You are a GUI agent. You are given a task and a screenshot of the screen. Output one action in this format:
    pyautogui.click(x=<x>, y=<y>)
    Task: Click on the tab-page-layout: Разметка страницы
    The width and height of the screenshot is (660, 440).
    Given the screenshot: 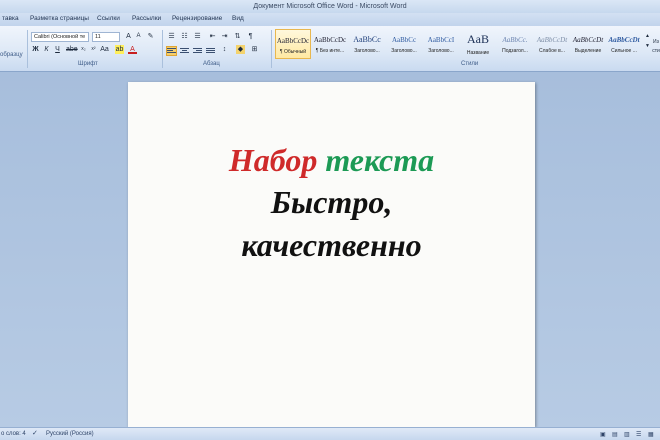 What is the action you would take?
    pyautogui.click(x=59, y=18)
    